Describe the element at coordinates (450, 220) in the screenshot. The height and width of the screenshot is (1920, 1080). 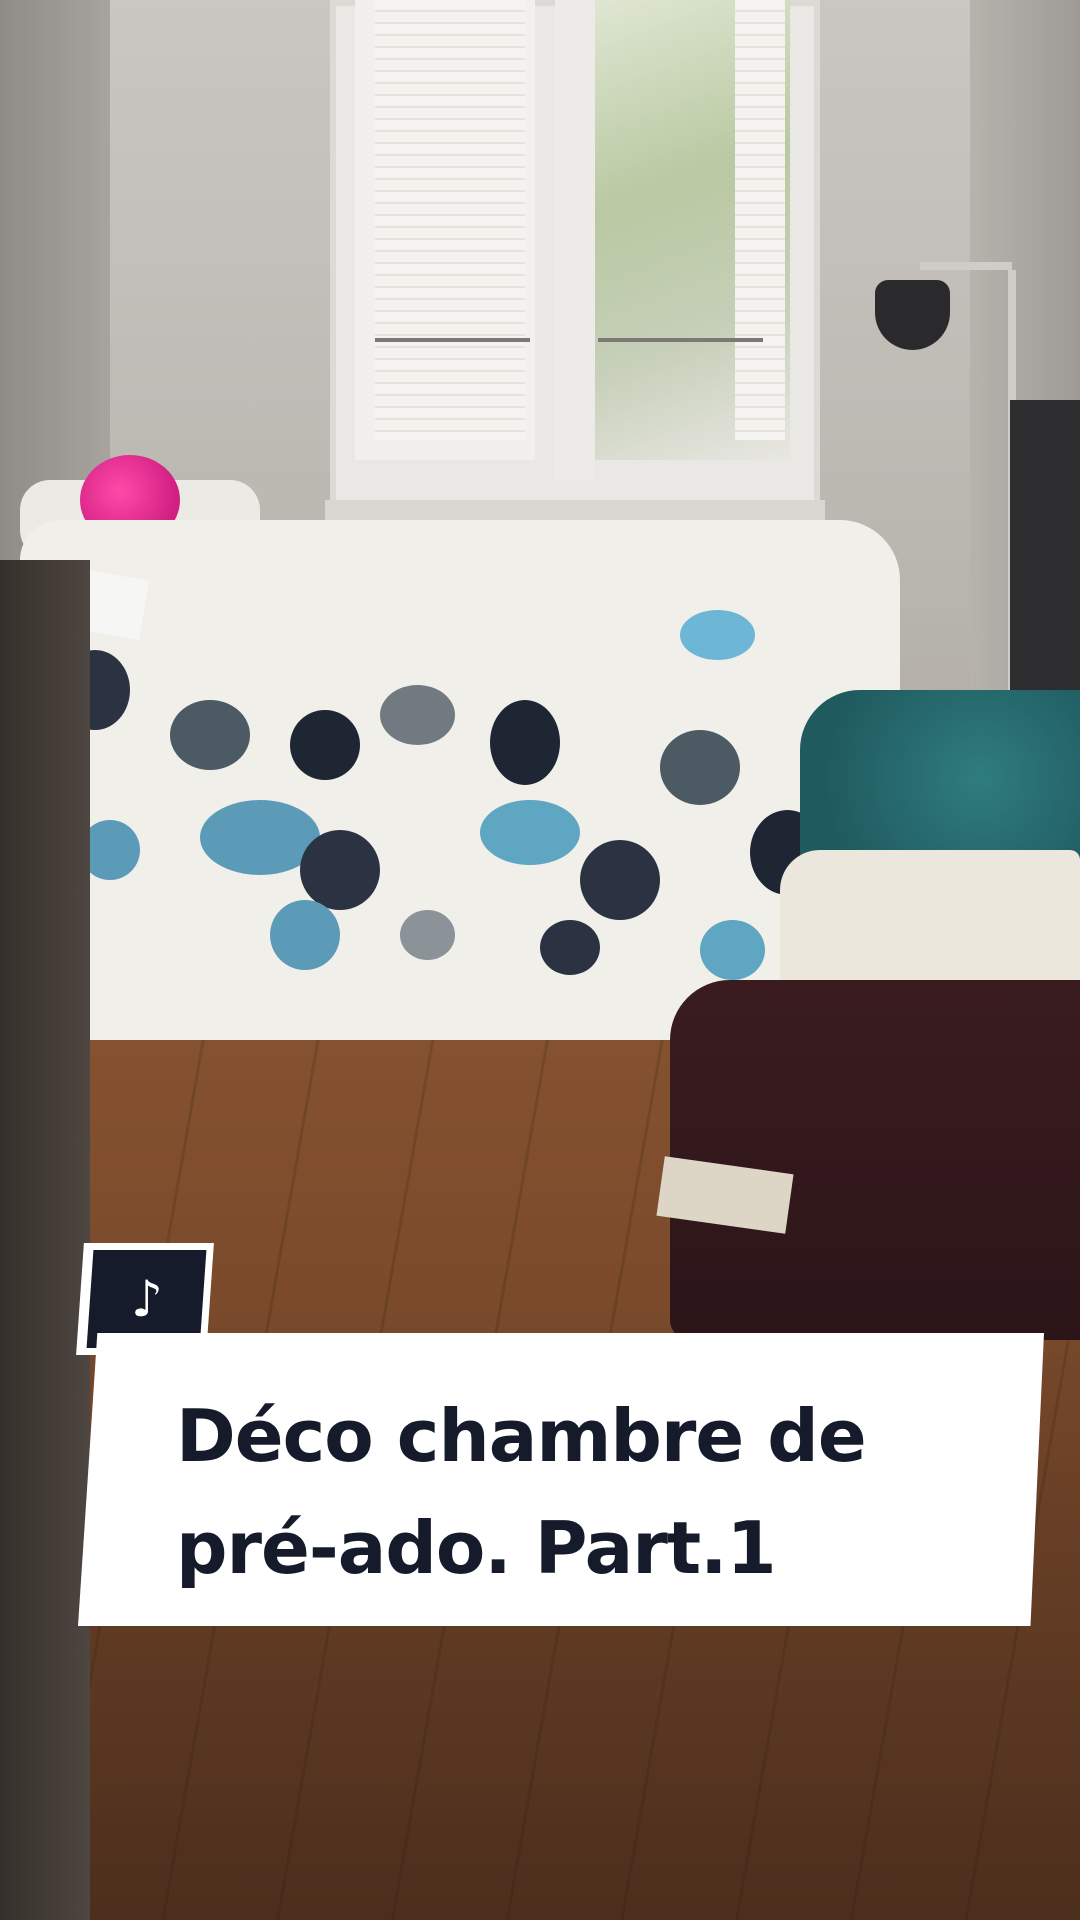
I see `window-shutter` at that location.